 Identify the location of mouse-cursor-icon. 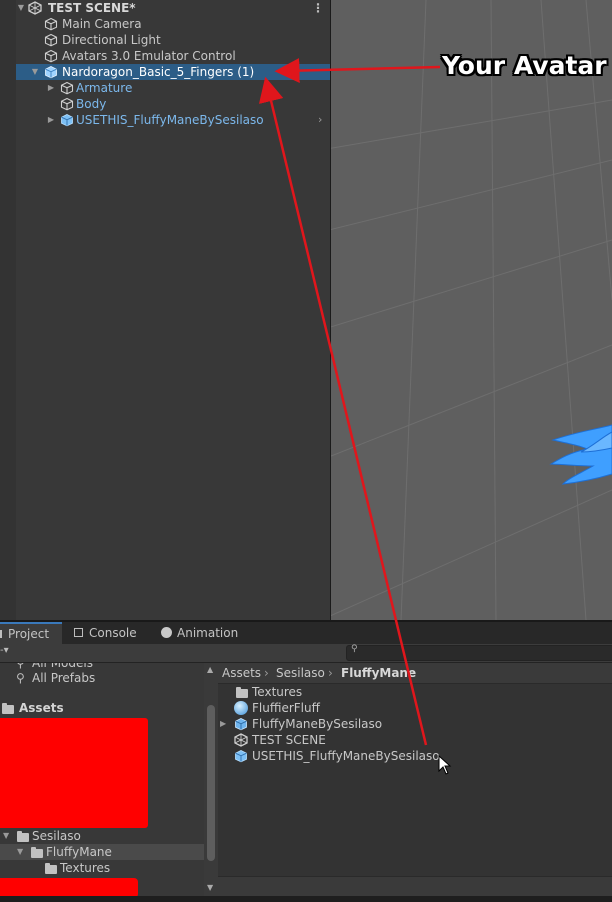
(445, 765).